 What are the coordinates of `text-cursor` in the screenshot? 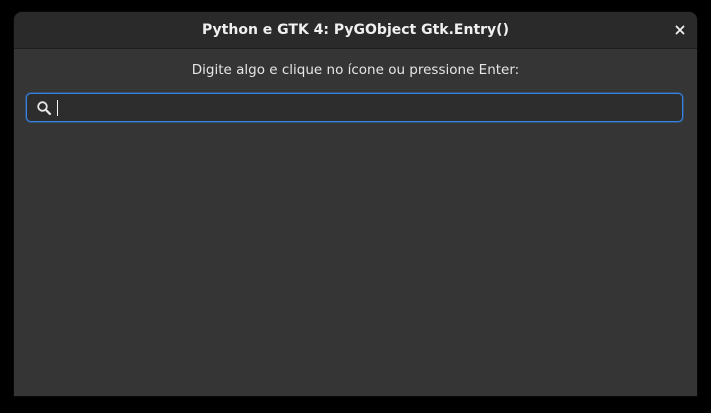 It's located at (57, 108).